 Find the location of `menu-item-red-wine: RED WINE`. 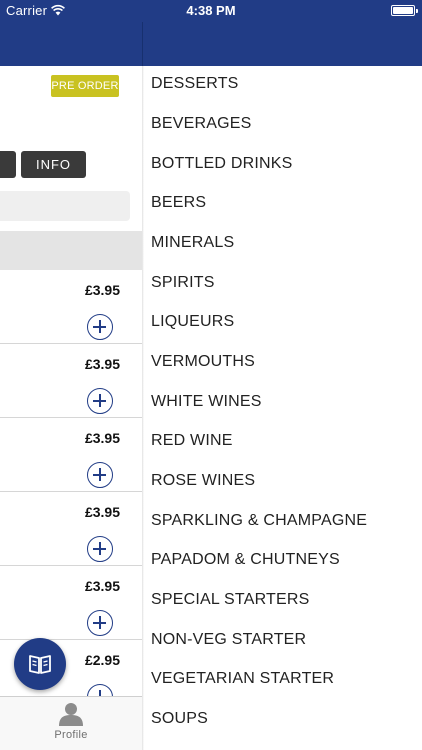

menu-item-red-wine: RED WINE is located at coordinates (192, 441).